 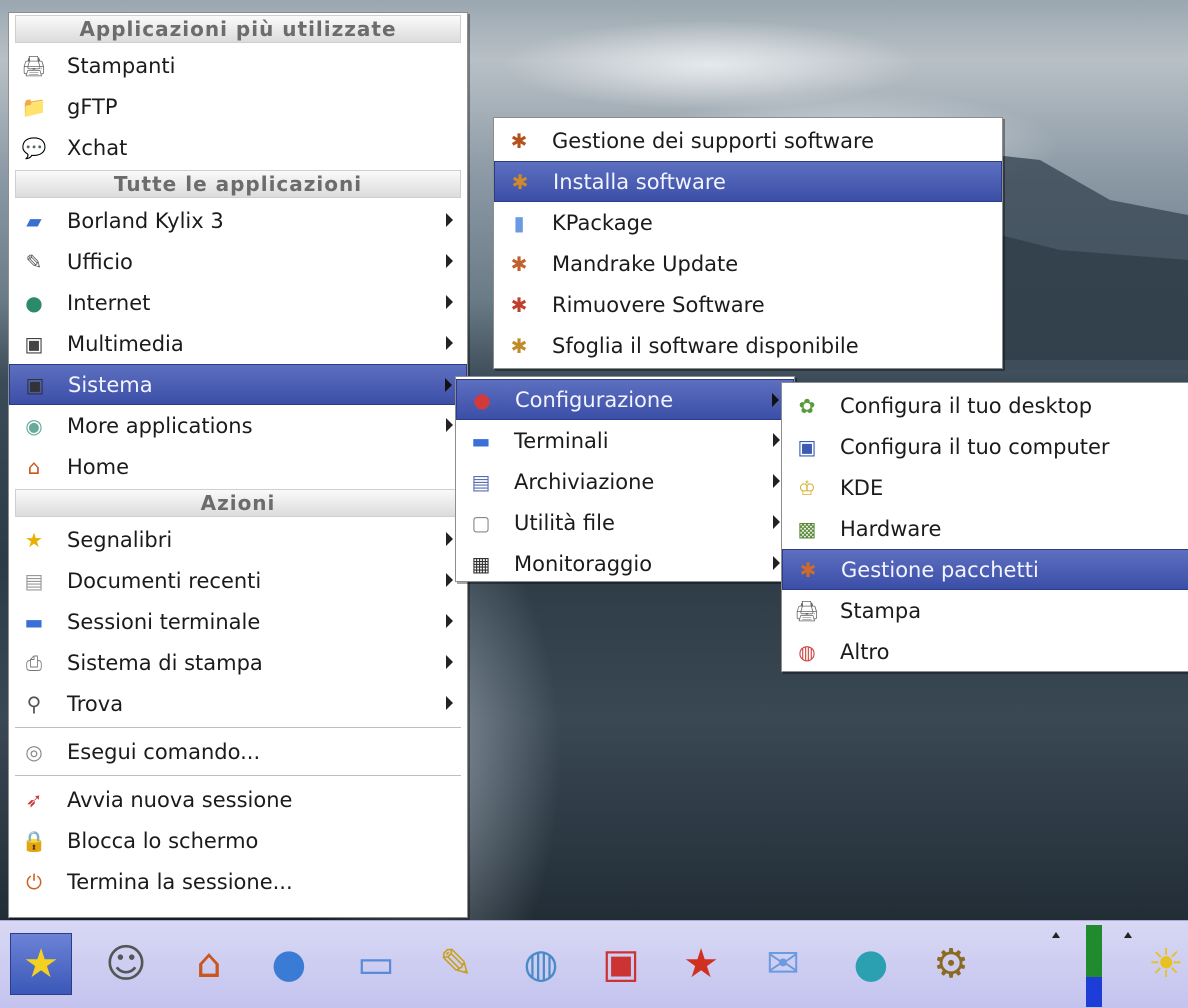 I want to click on frequent-apps-list: 🖨 Stampanti 📁 gFTP 💬 Xchat, so click(x=238, y=106).